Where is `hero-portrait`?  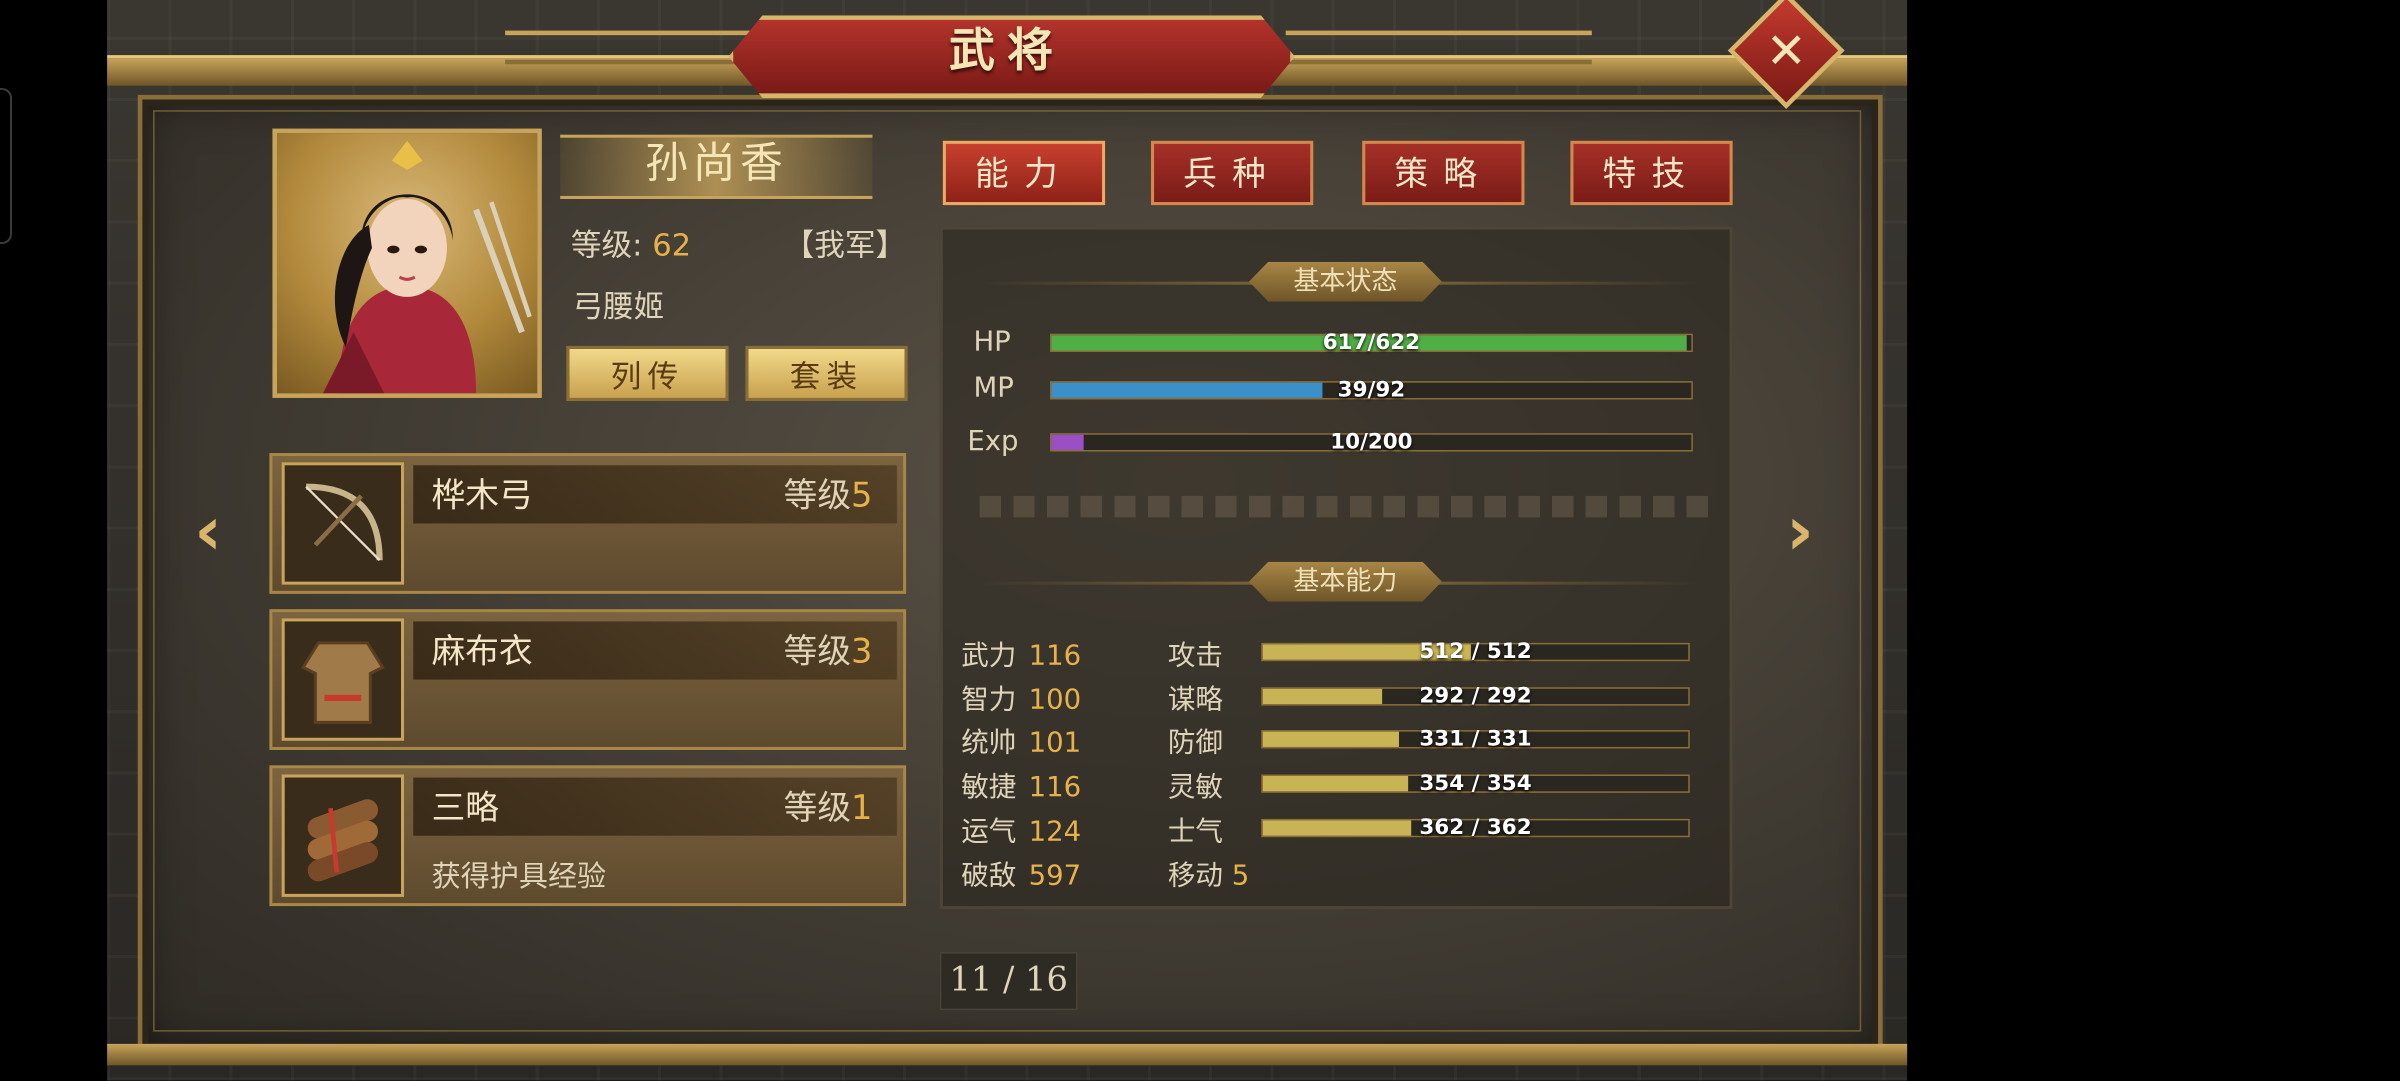 hero-portrait is located at coordinates (407, 263).